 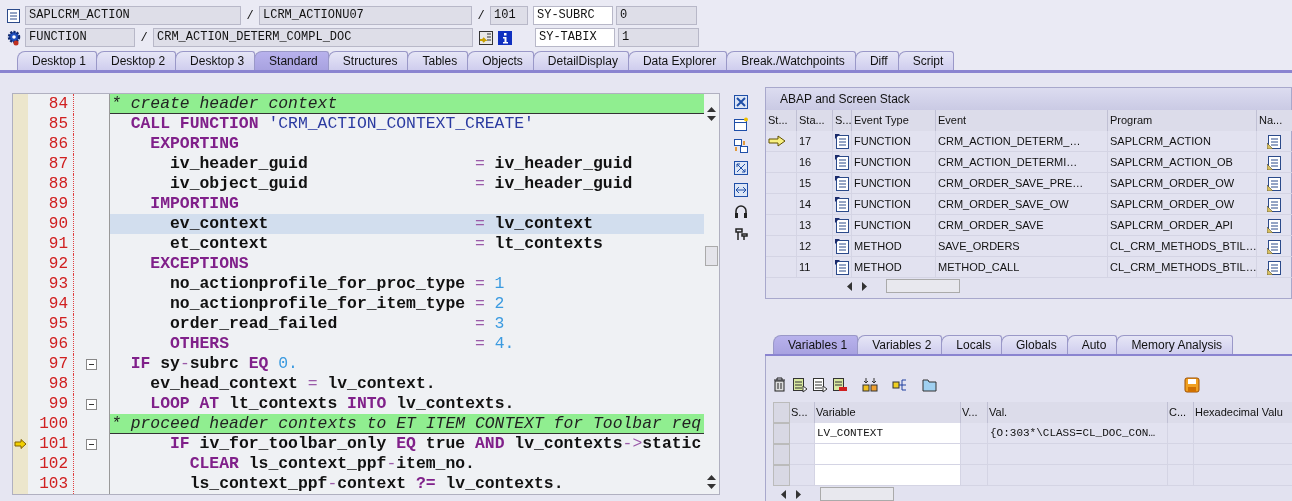 I want to click on line-number: 91, so click(x=51, y=244).